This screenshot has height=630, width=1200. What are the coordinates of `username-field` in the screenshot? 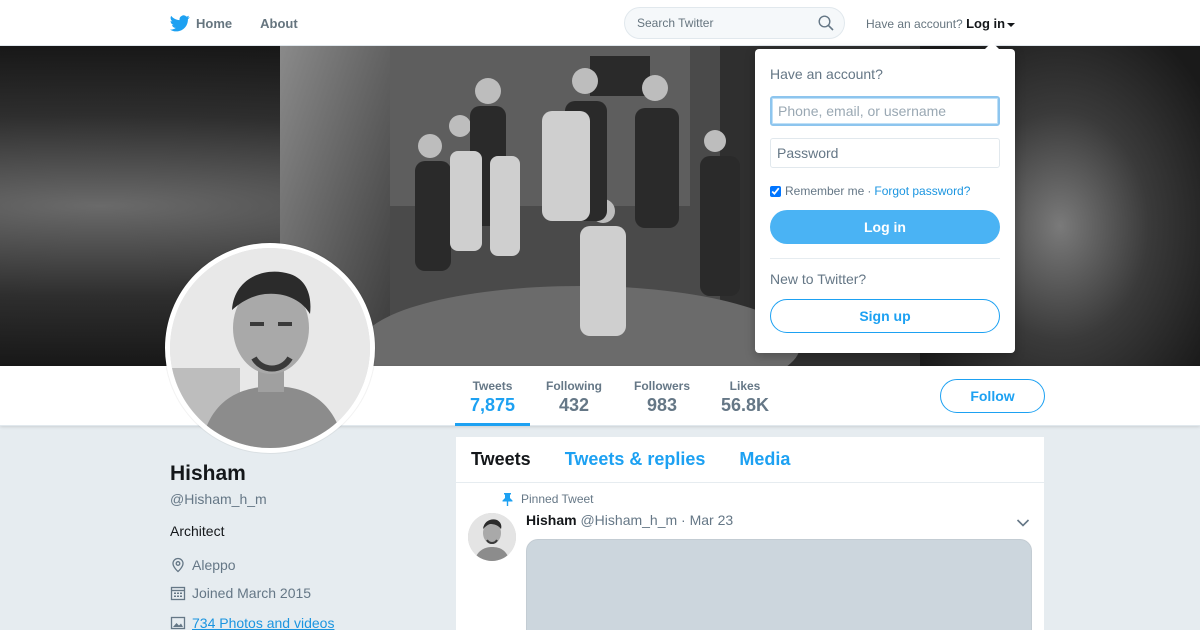 It's located at (885, 111).